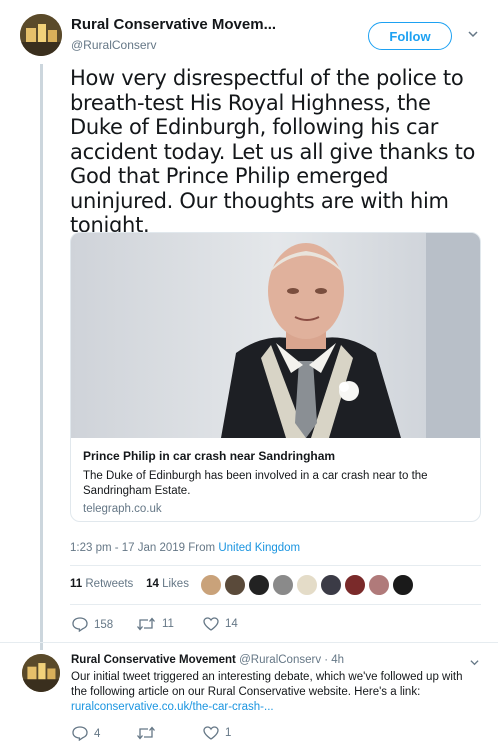 This screenshot has width=498, height=750. What do you see at coordinates (92, 624) in the screenshot?
I see `reply-action: 158` at bounding box center [92, 624].